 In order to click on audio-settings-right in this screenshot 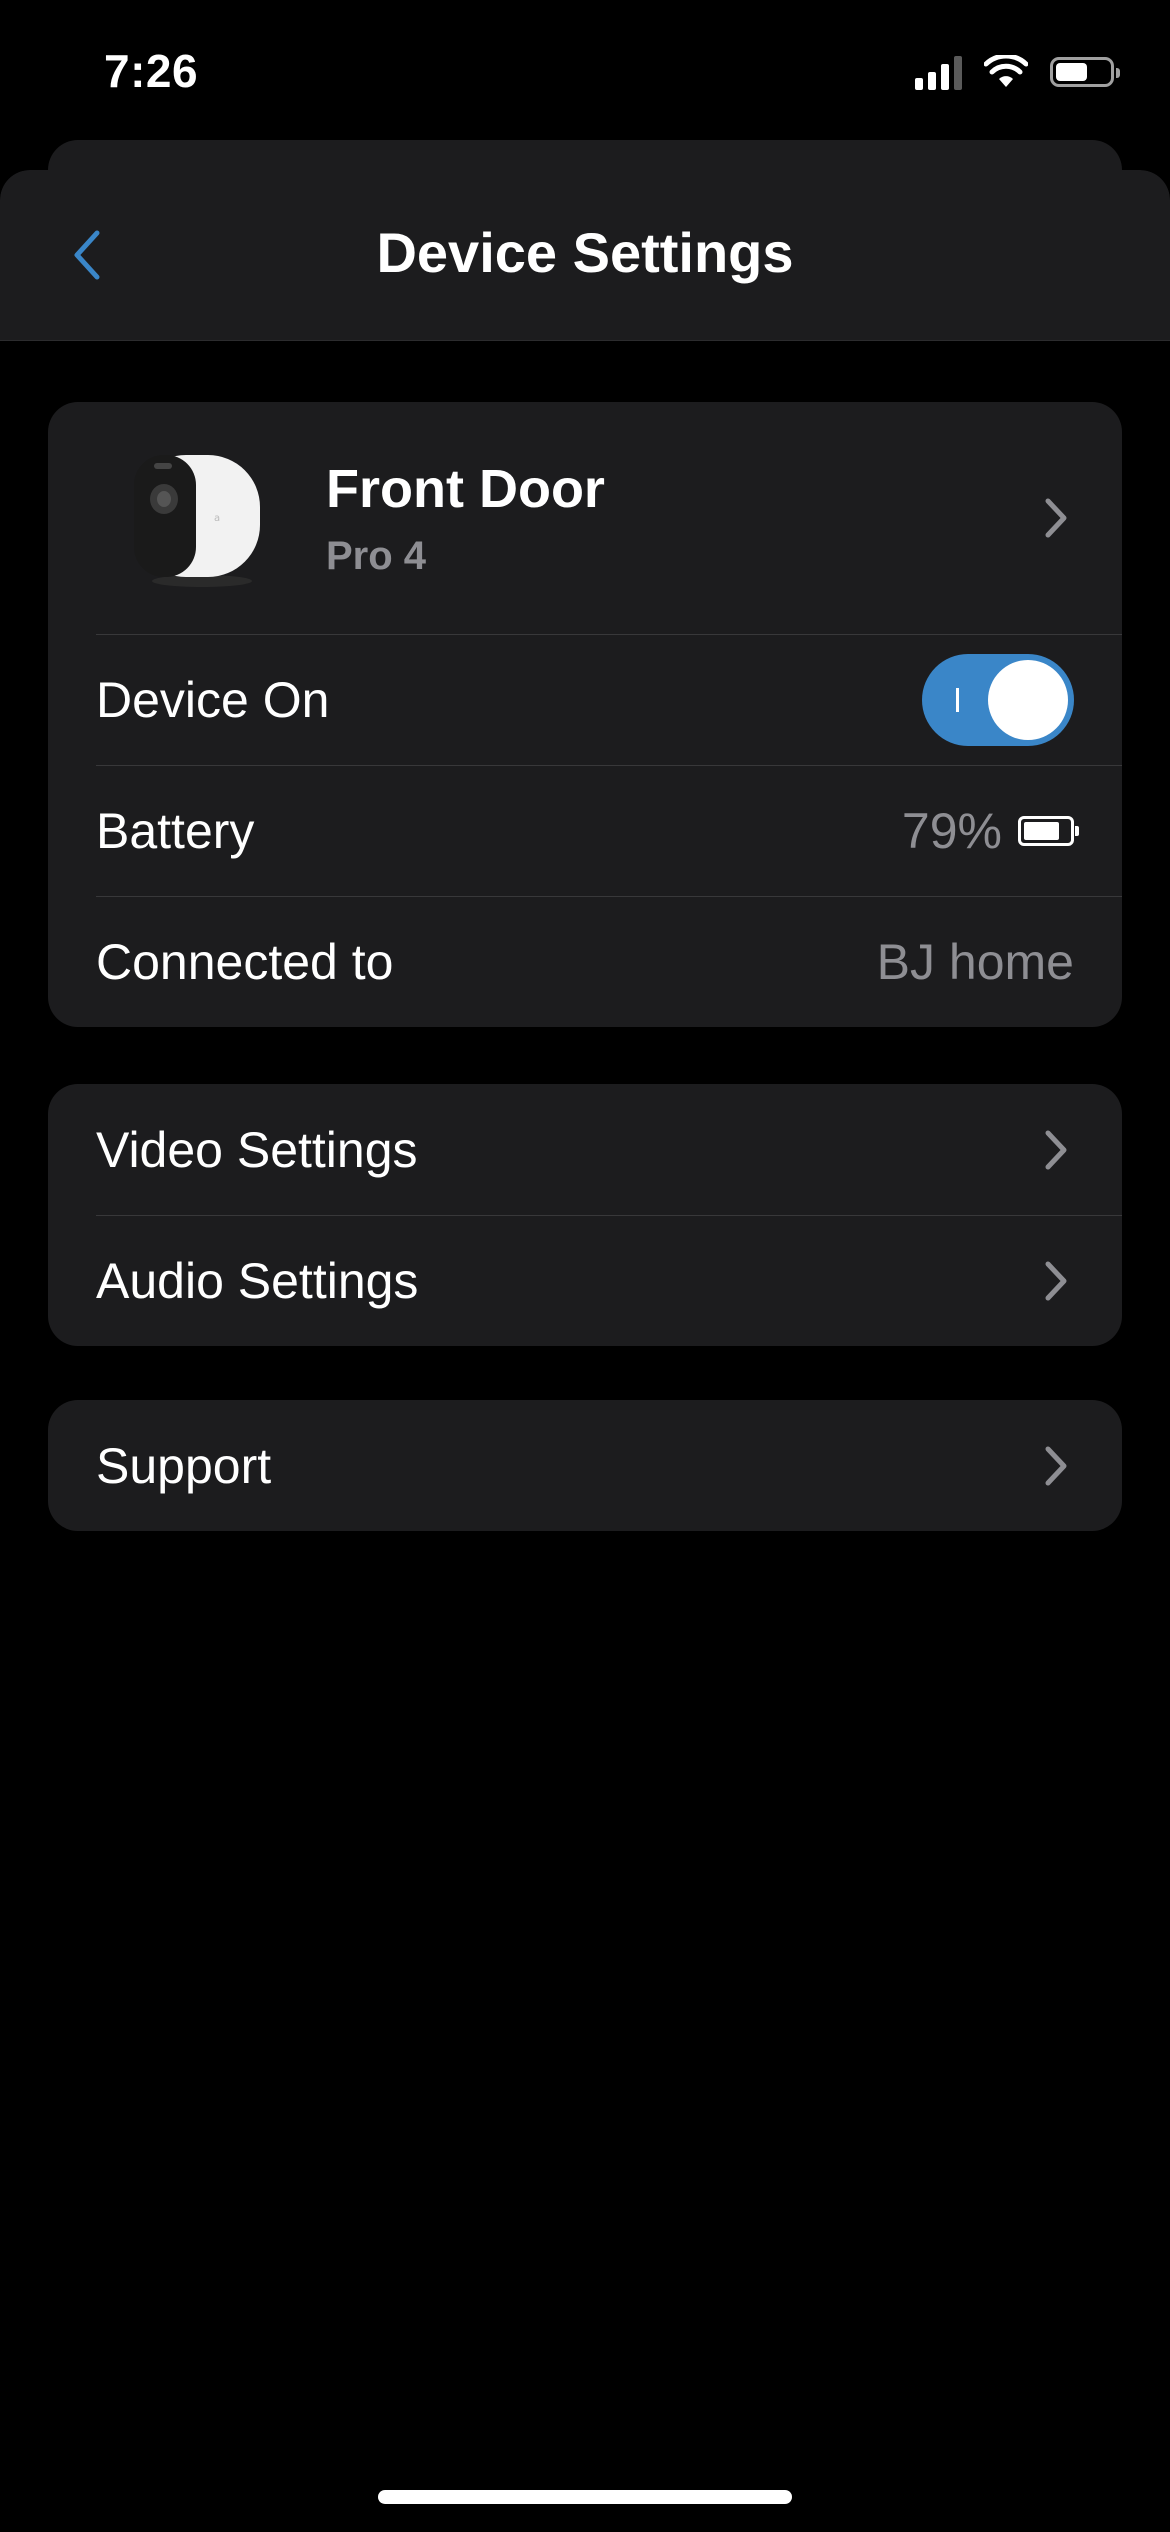, I will do `click(1056, 1281)`.